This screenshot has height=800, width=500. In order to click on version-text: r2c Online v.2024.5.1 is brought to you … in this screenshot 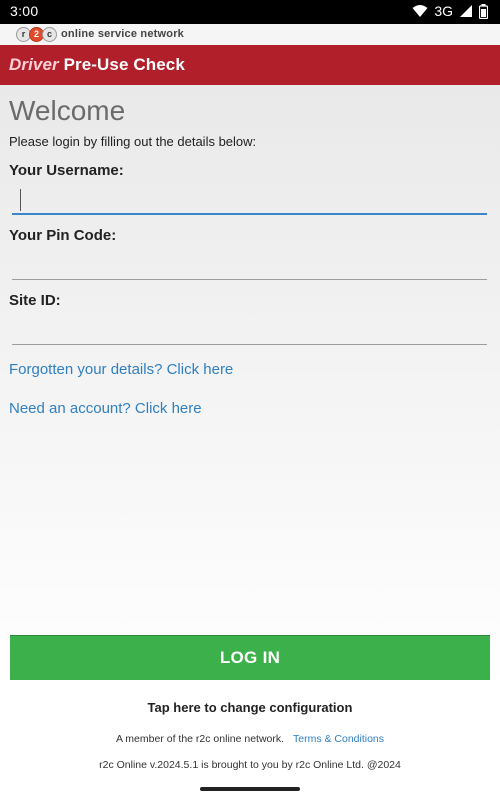, I will do `click(250, 765)`.